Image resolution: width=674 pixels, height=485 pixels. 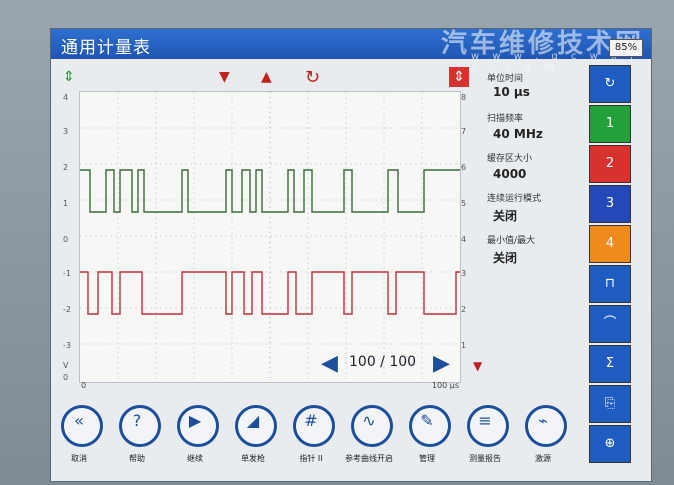 What do you see at coordinates (137, 438) in the screenshot?
I see `help-button: ? 帮助` at bounding box center [137, 438].